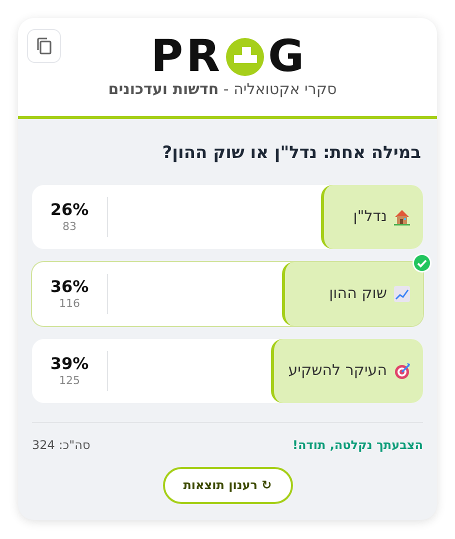 This screenshot has height=539, width=455. What do you see at coordinates (227, 485) in the screenshot?
I see `refresh-button: ↻ רענון תוצאות` at bounding box center [227, 485].